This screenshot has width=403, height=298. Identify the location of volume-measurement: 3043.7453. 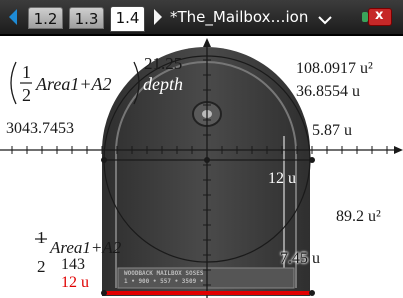
(40, 128).